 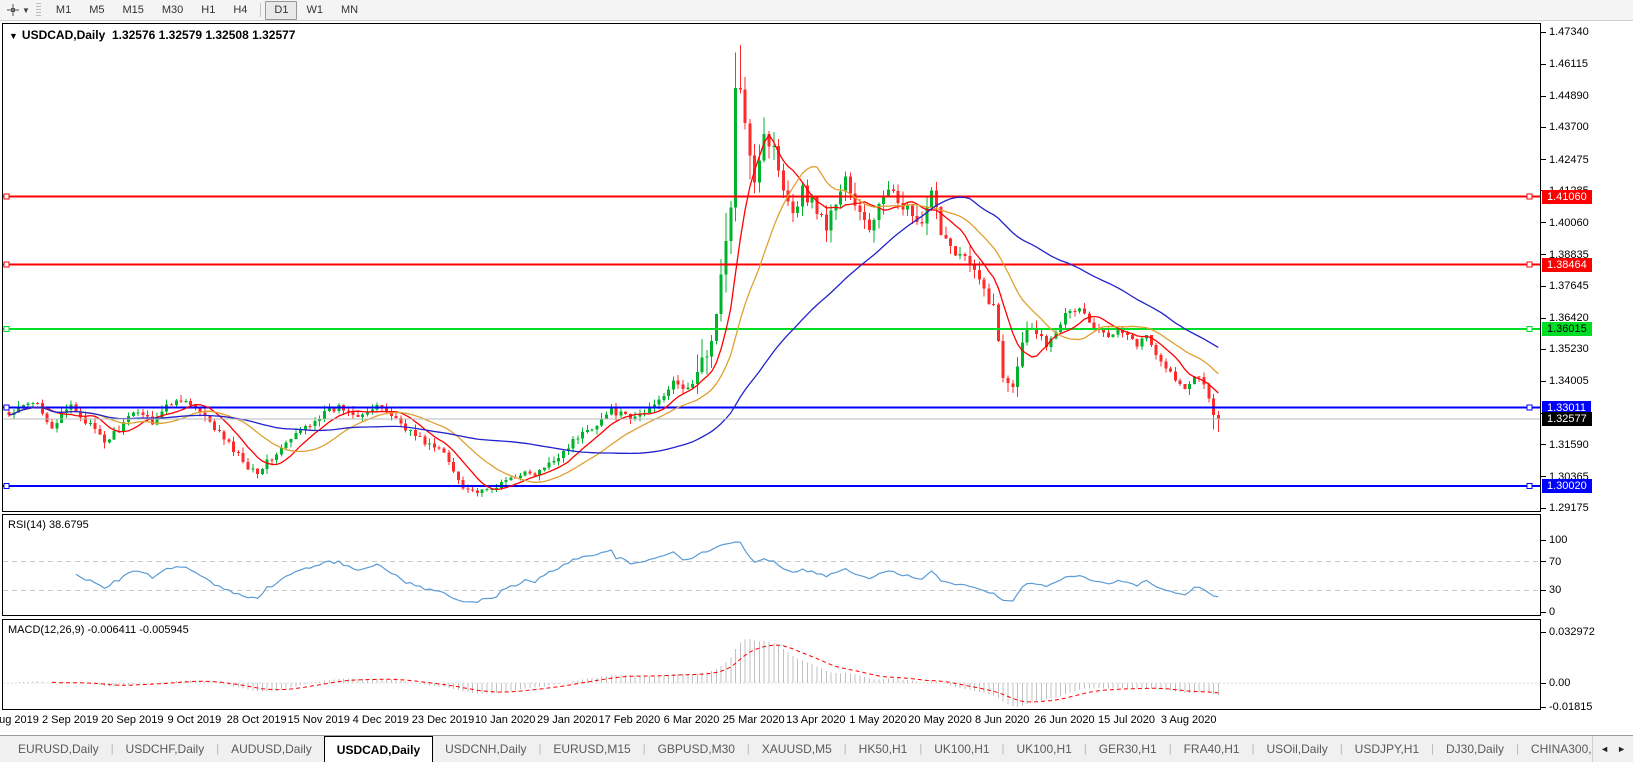 I want to click on timeframe-button-mn: MN, so click(x=349, y=10).